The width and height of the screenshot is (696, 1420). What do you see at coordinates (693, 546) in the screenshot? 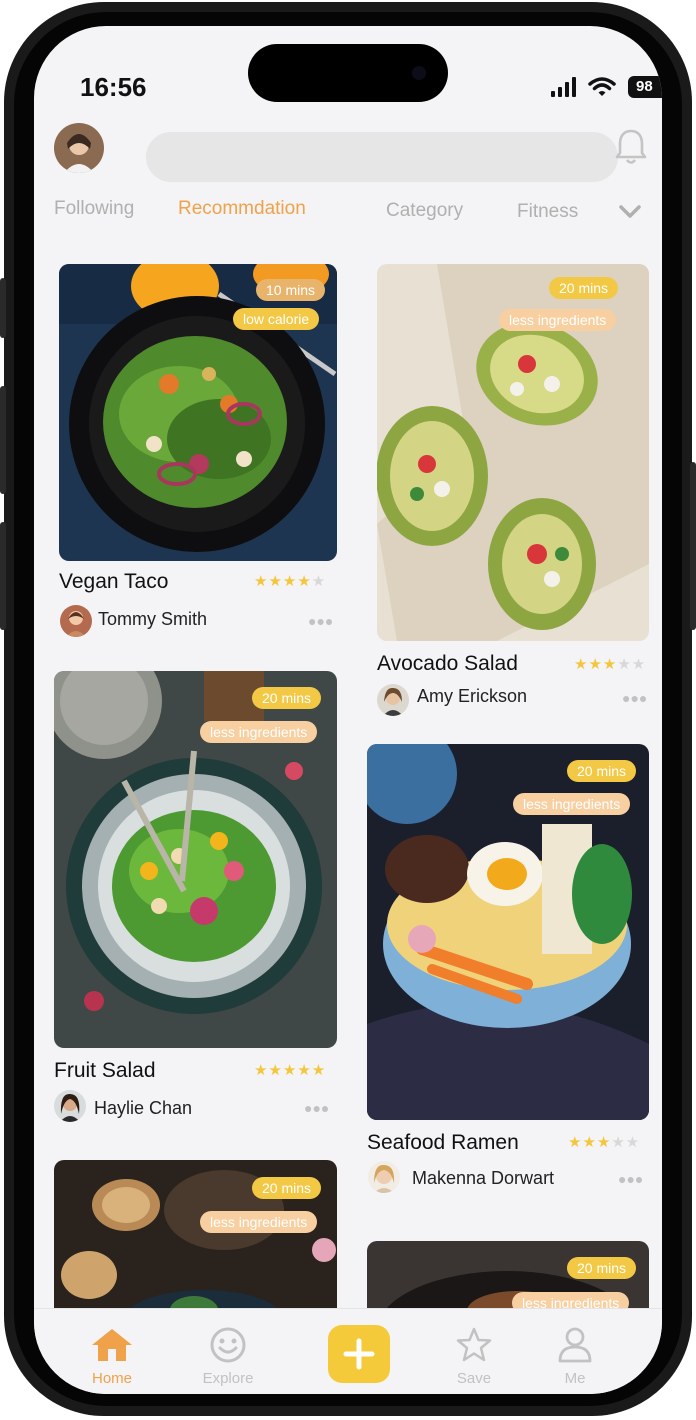
I see `power-button` at bounding box center [693, 546].